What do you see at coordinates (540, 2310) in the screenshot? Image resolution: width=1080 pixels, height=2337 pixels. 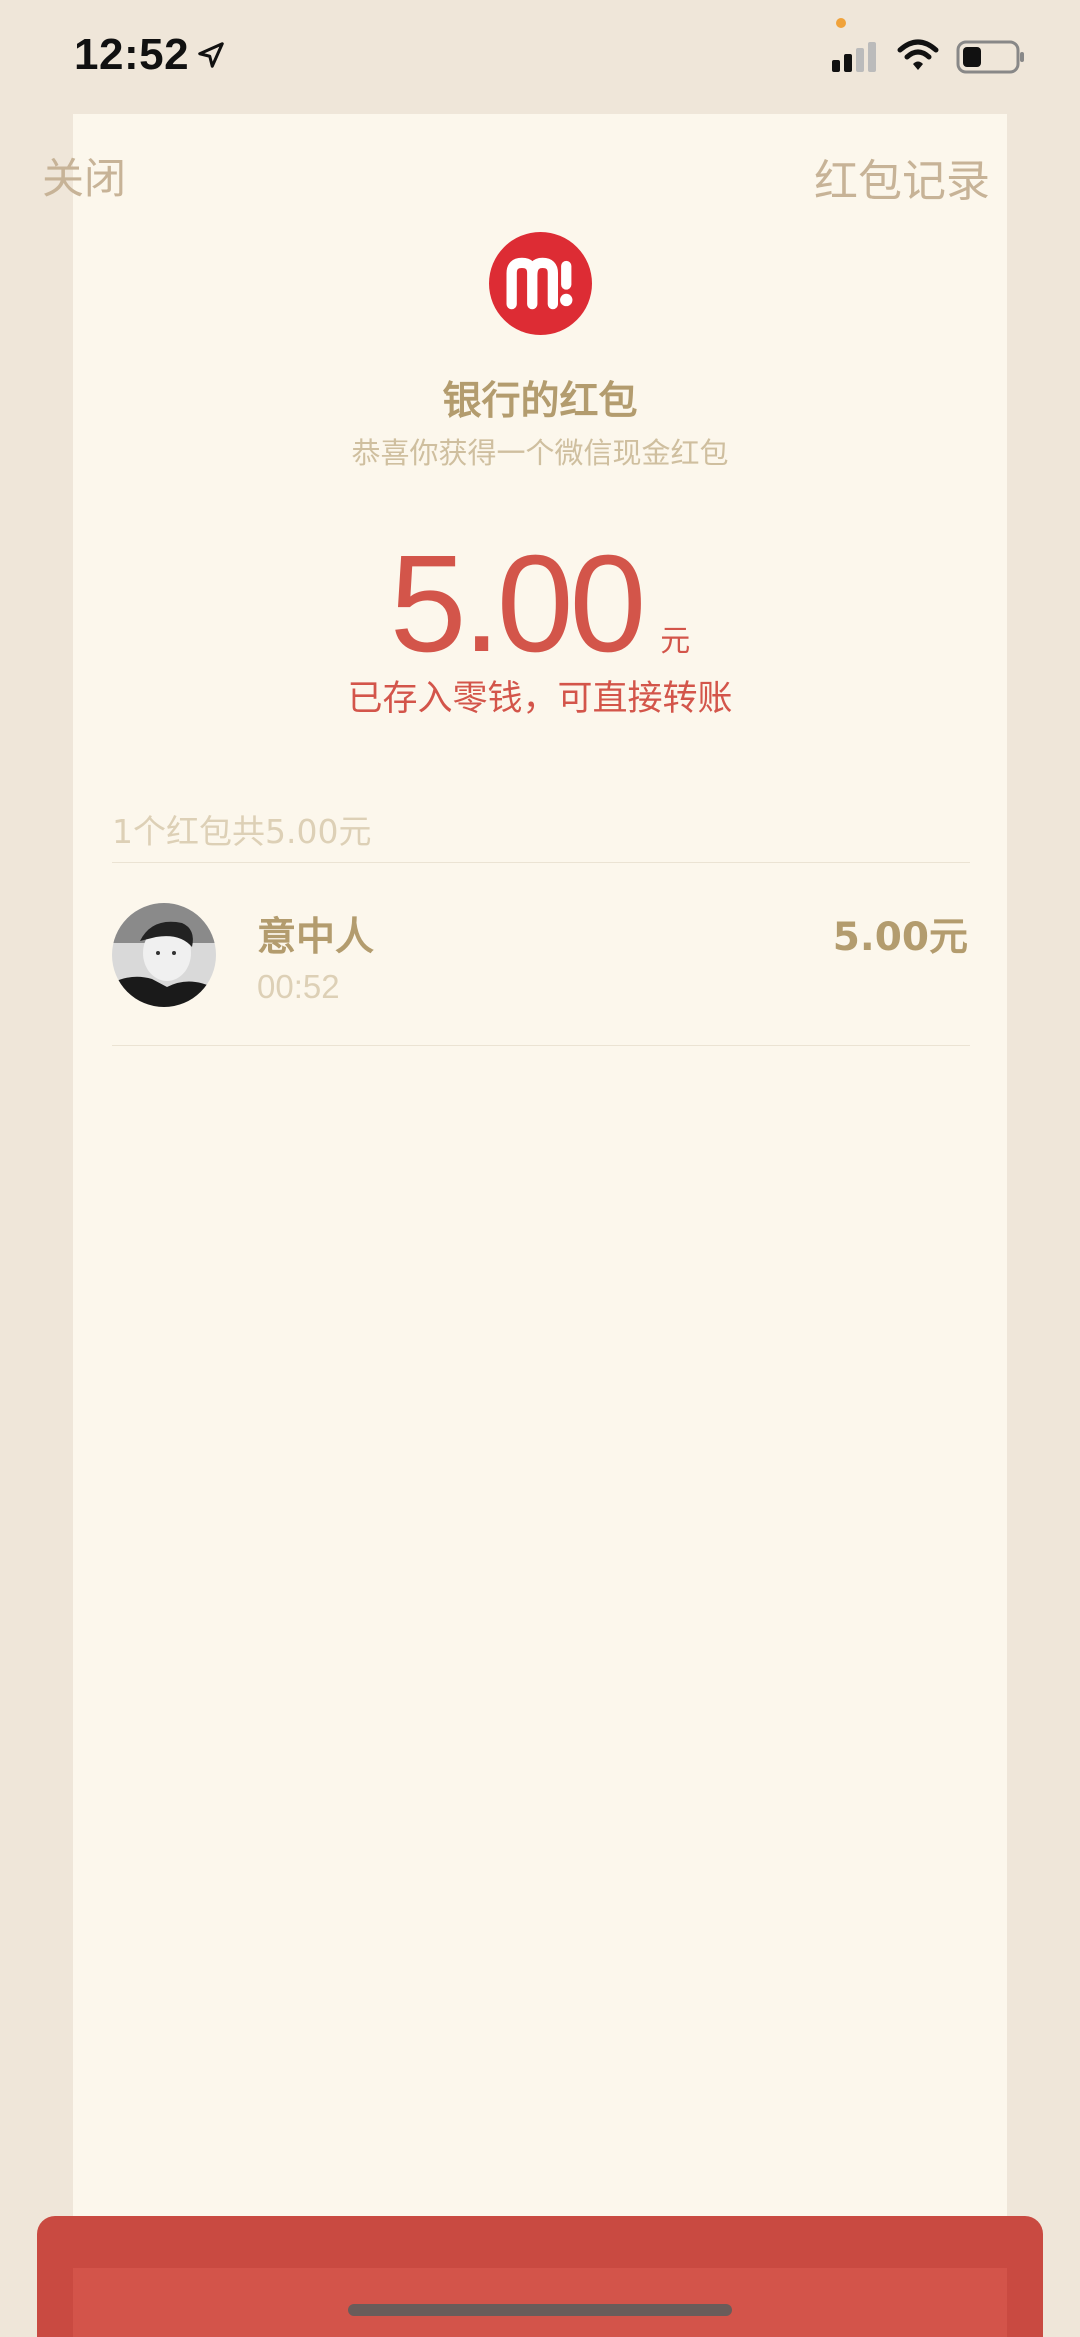 I see `home-indicator` at bounding box center [540, 2310].